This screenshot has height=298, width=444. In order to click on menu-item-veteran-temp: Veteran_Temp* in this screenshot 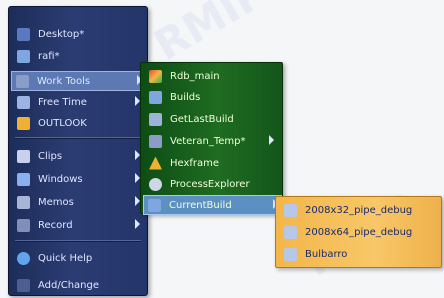, I will do `click(212, 141)`.